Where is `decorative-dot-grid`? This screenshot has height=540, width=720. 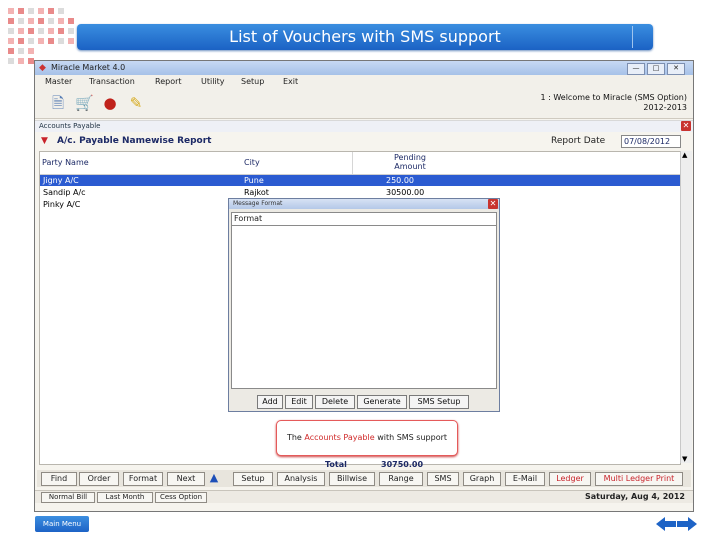
decorative-dot-grid is located at coordinates (43, 38).